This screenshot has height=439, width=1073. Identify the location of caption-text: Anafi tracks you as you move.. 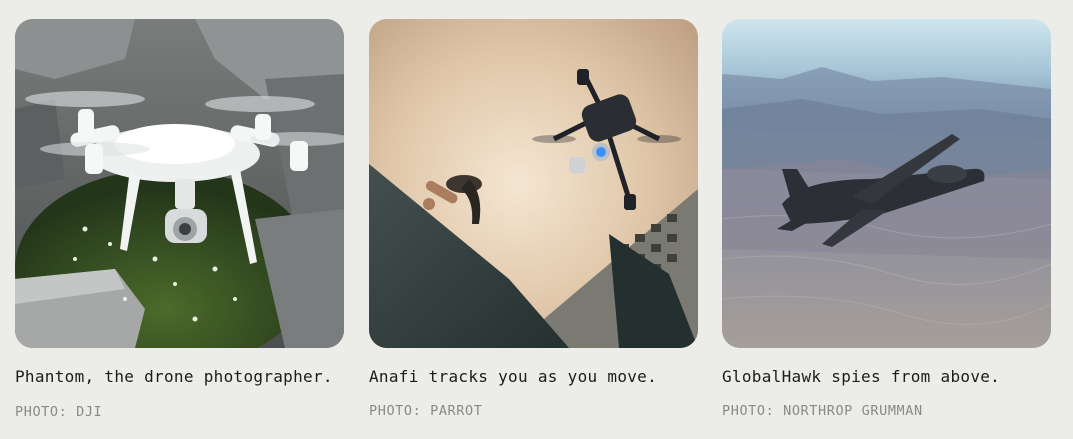
(513, 376).